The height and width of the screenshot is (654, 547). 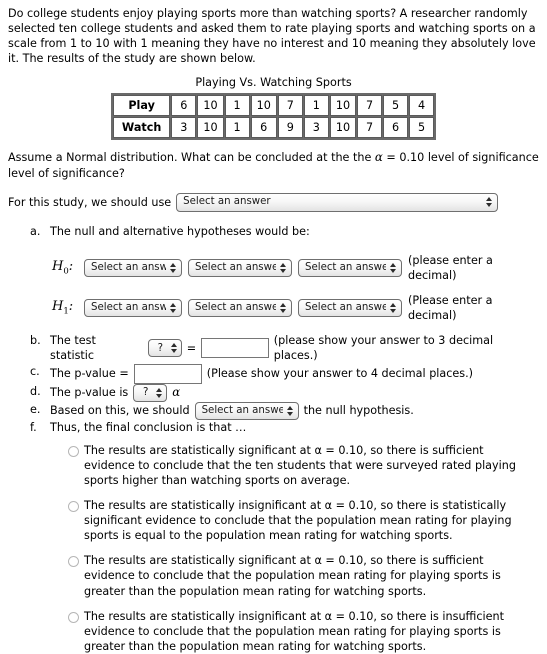 I want to click on null-hypothesis-select-3: Select an answer, so click(x=350, y=268).